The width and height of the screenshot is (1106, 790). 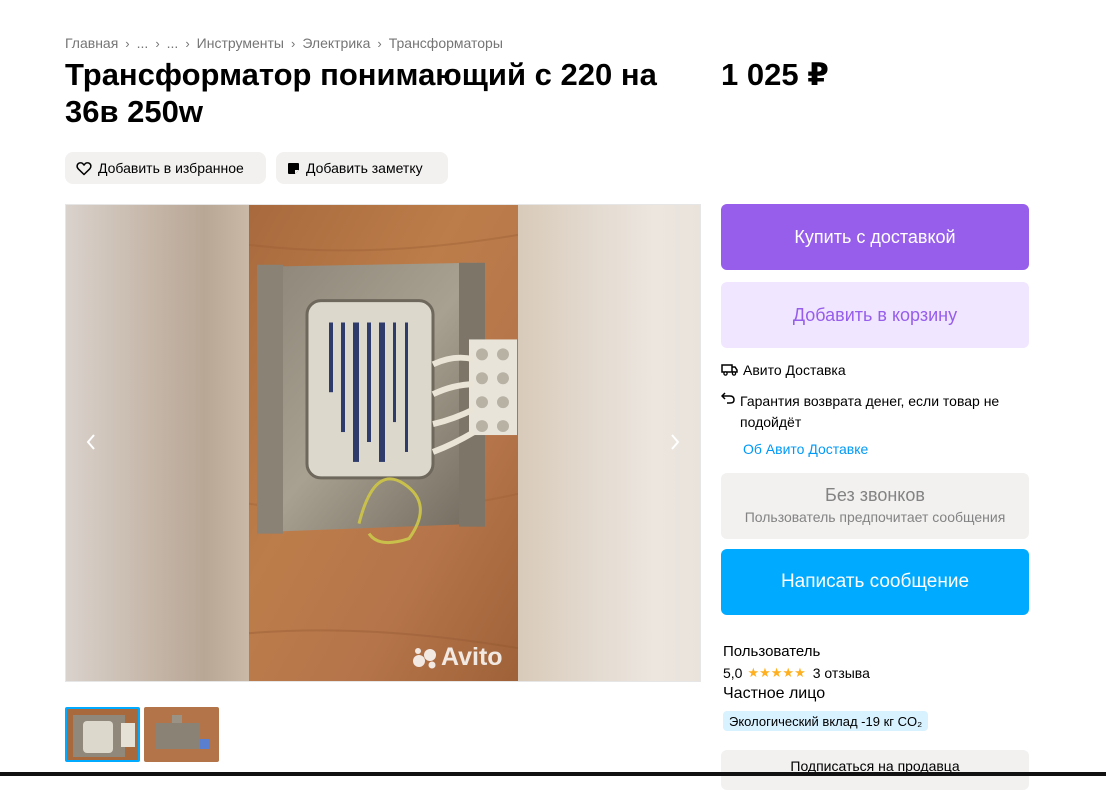 I want to click on about-delivery-link: Об Авито Доставке, so click(x=805, y=449).